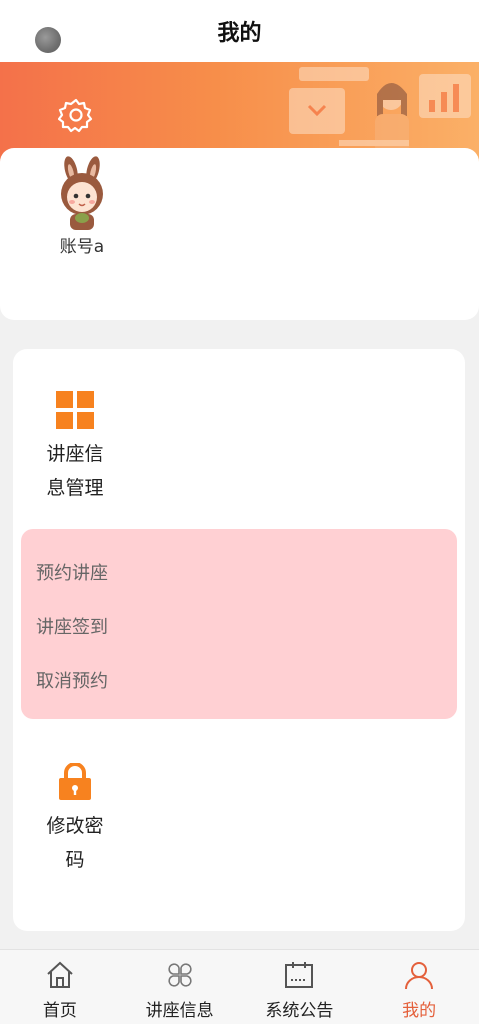 This screenshot has height=1024, width=479. Describe the element at coordinates (179, 1011) in the screenshot. I see `tab-lecture-info-label: 讲座信息` at that location.